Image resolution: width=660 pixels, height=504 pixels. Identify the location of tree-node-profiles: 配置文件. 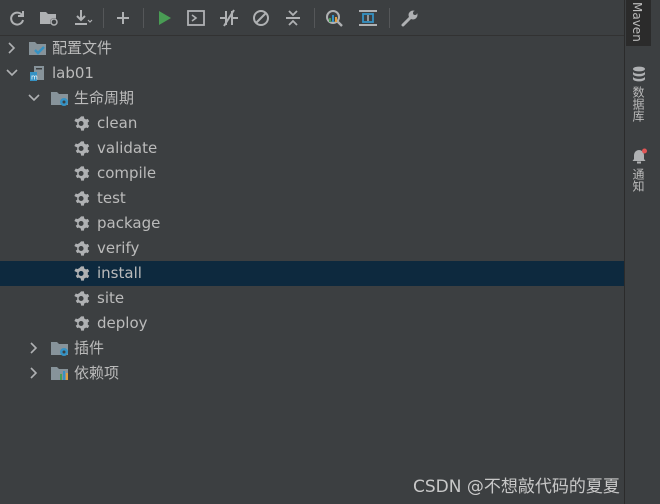
(312, 48).